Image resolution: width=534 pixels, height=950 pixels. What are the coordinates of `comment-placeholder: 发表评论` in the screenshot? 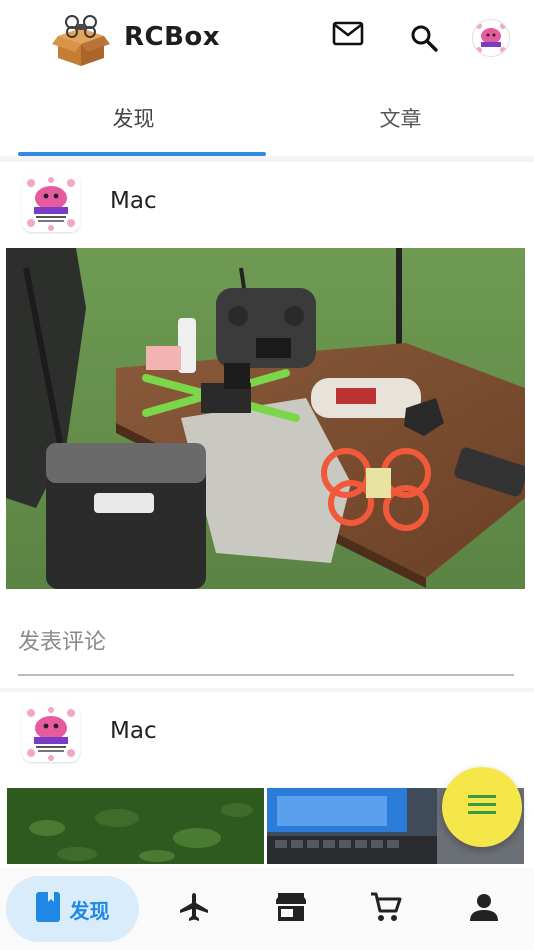 It's located at (62, 642).